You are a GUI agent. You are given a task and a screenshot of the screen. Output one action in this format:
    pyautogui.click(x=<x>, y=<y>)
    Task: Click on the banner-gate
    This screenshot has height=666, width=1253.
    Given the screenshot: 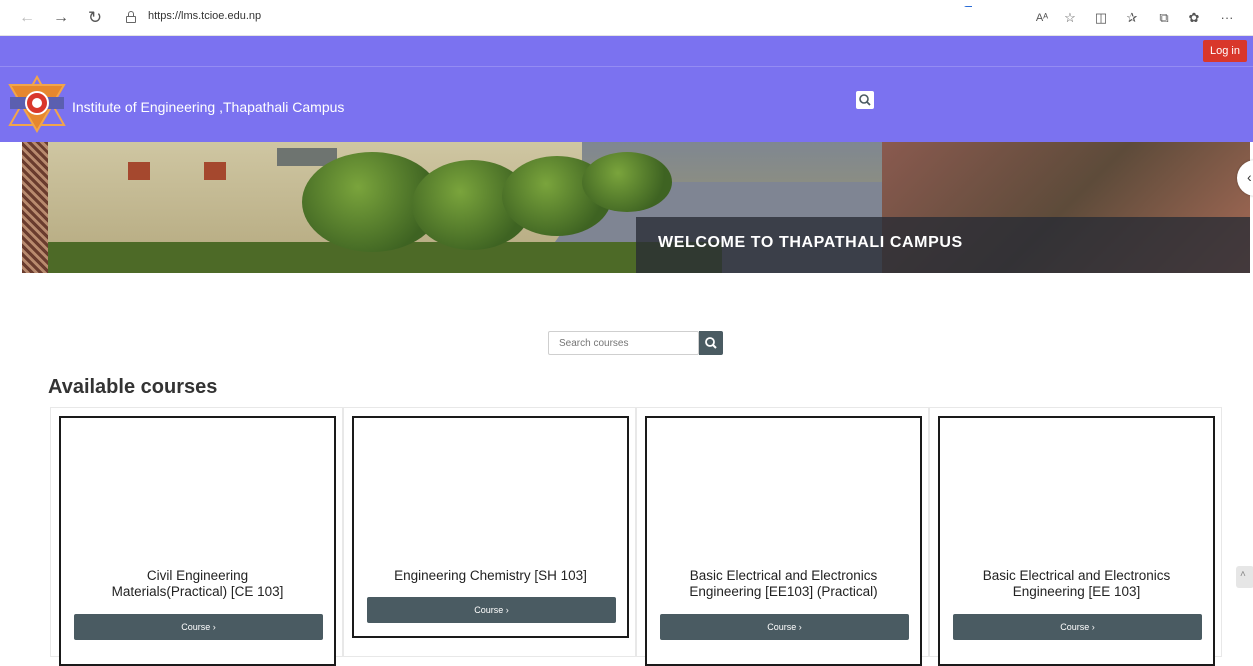 What is the action you would take?
    pyautogui.click(x=35, y=207)
    